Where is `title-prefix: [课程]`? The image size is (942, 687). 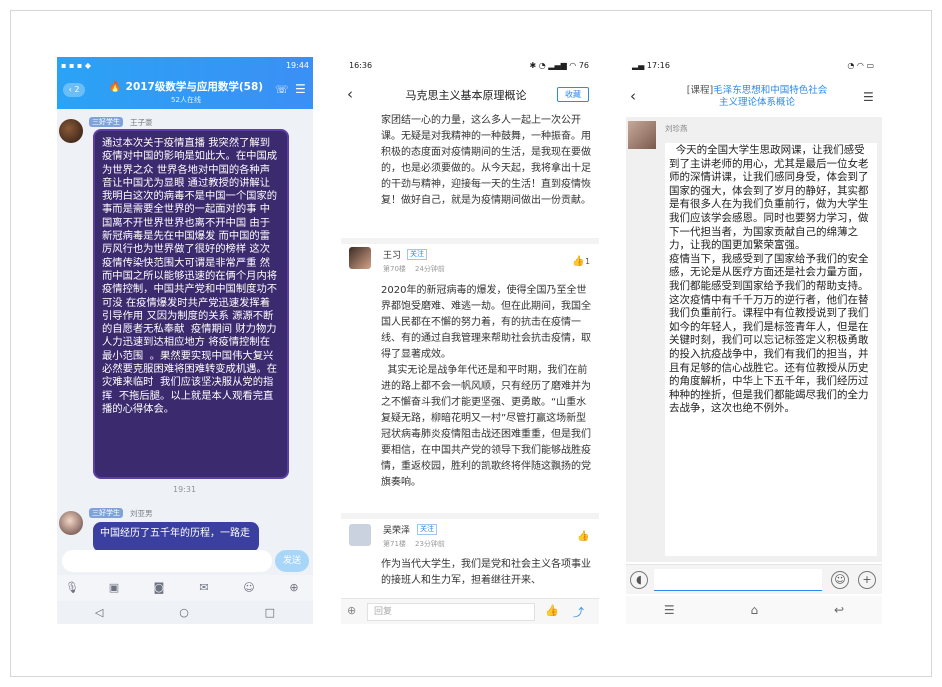
title-prefix: [课程] is located at coordinates (700, 90).